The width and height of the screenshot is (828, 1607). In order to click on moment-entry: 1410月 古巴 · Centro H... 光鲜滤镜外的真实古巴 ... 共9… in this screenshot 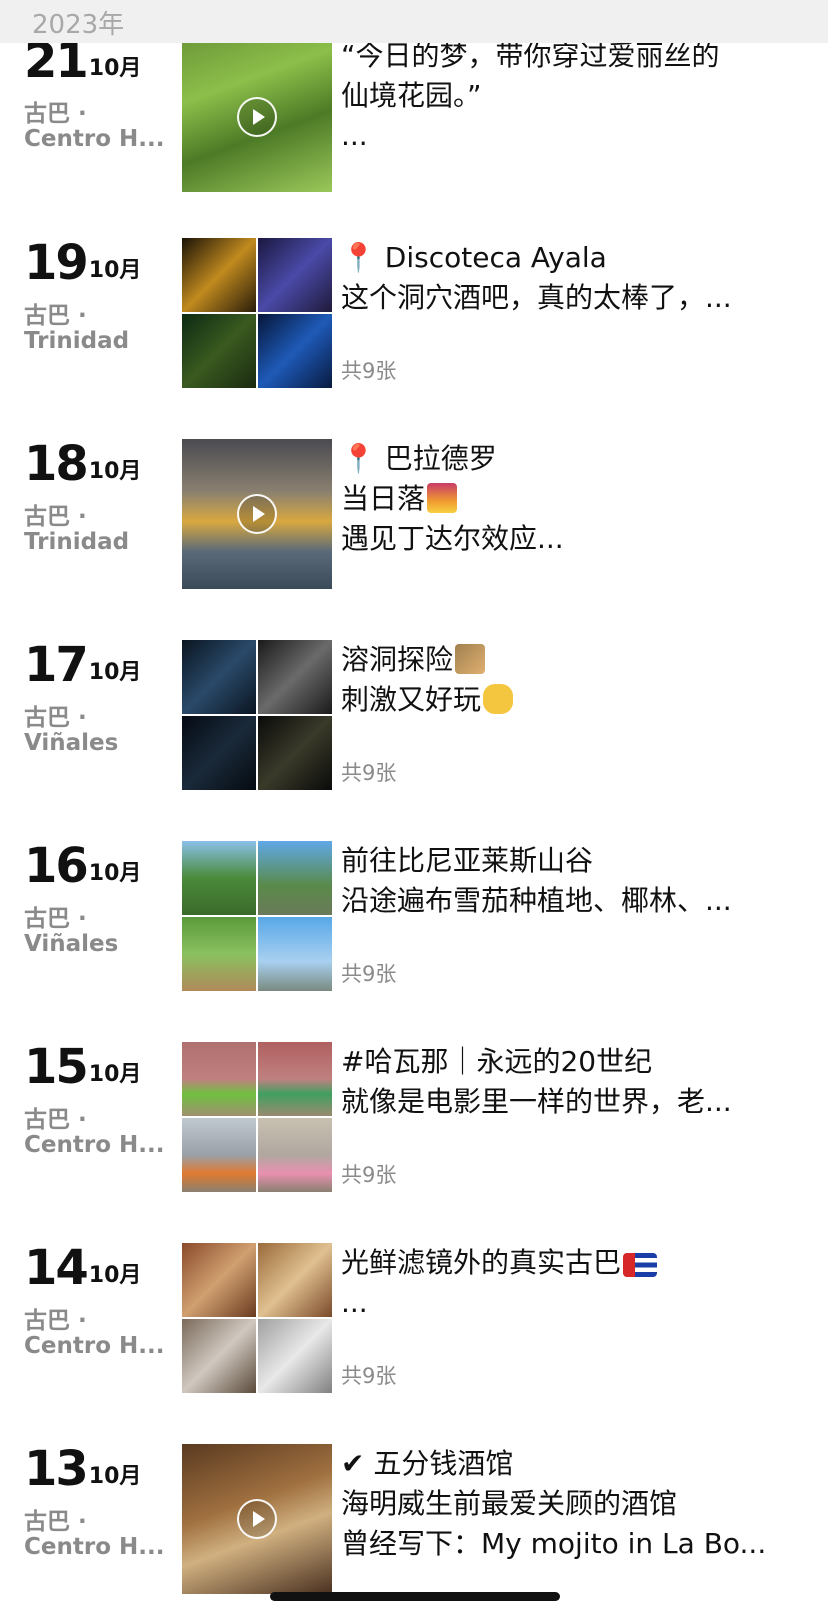, I will do `click(414, 1318)`.